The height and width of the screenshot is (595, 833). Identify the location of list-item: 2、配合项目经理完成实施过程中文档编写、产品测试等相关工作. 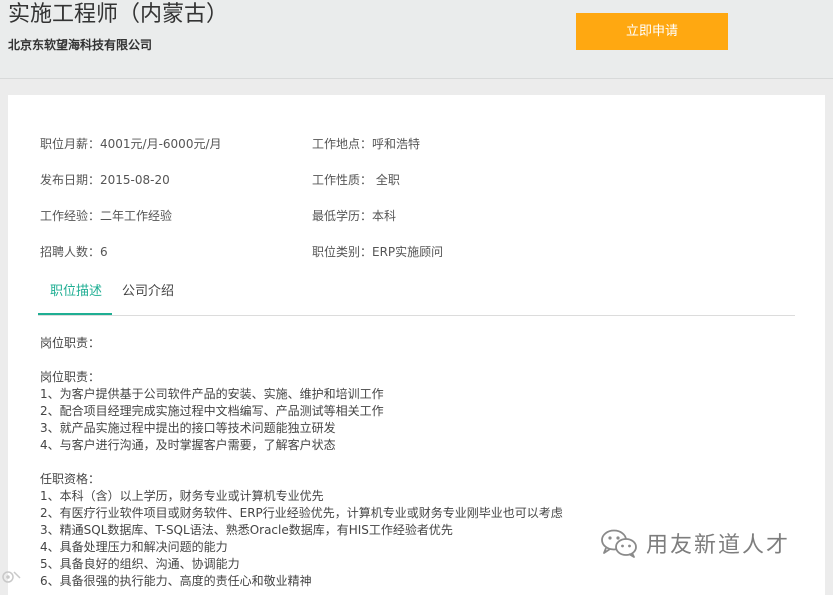
(212, 411).